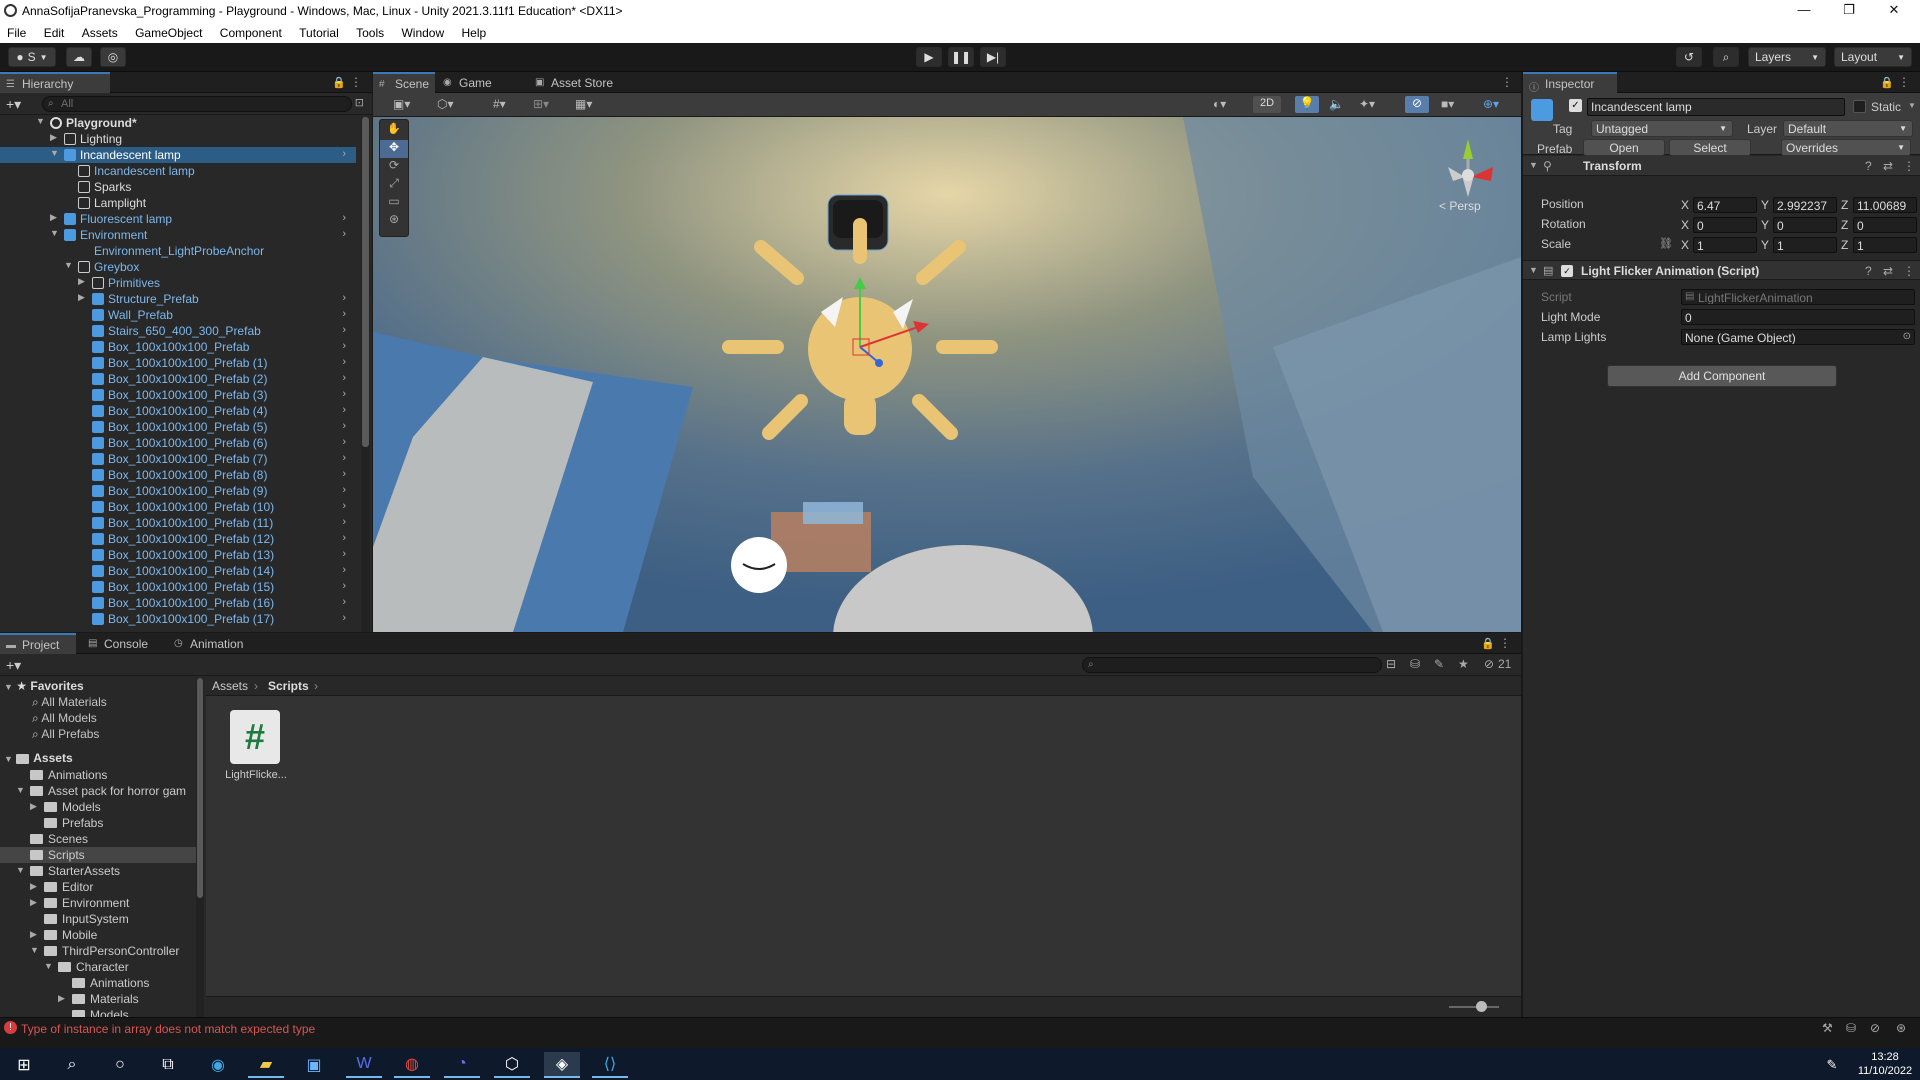 This screenshot has height=1080, width=1920. What do you see at coordinates (1489, 664) in the screenshot?
I see `hidden-packages-icon: ⊘` at bounding box center [1489, 664].